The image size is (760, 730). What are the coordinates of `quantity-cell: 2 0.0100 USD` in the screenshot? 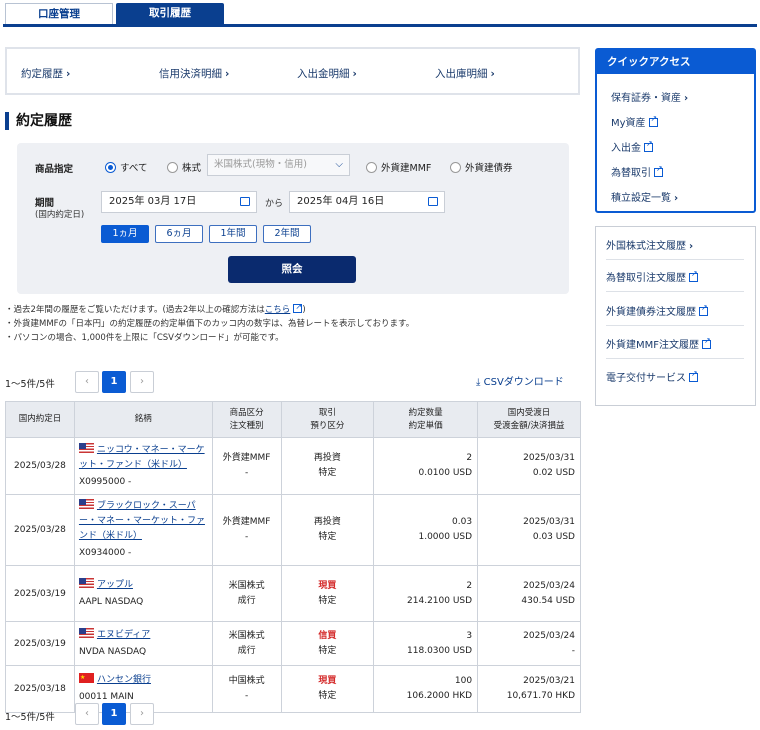 It's located at (426, 466).